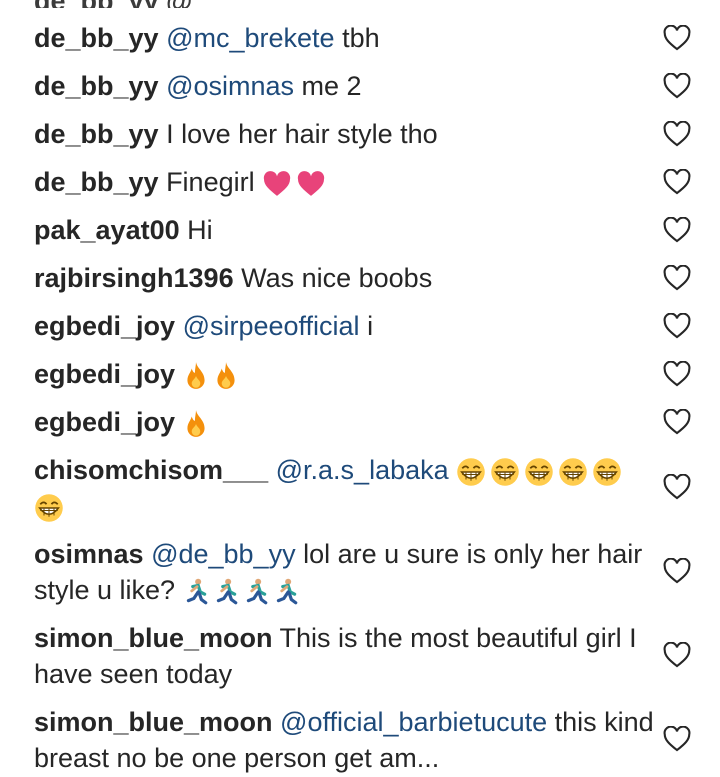 This screenshot has height=777, width=720. I want to click on cut-off-comment: de_bb_yy @_______, so click(166, 4).